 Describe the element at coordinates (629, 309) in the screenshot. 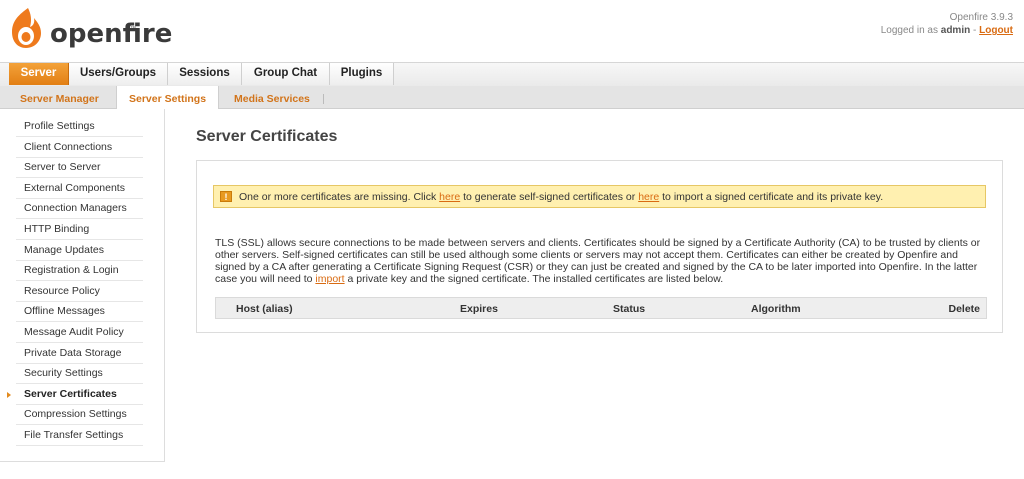

I see `column-status: Status` at that location.